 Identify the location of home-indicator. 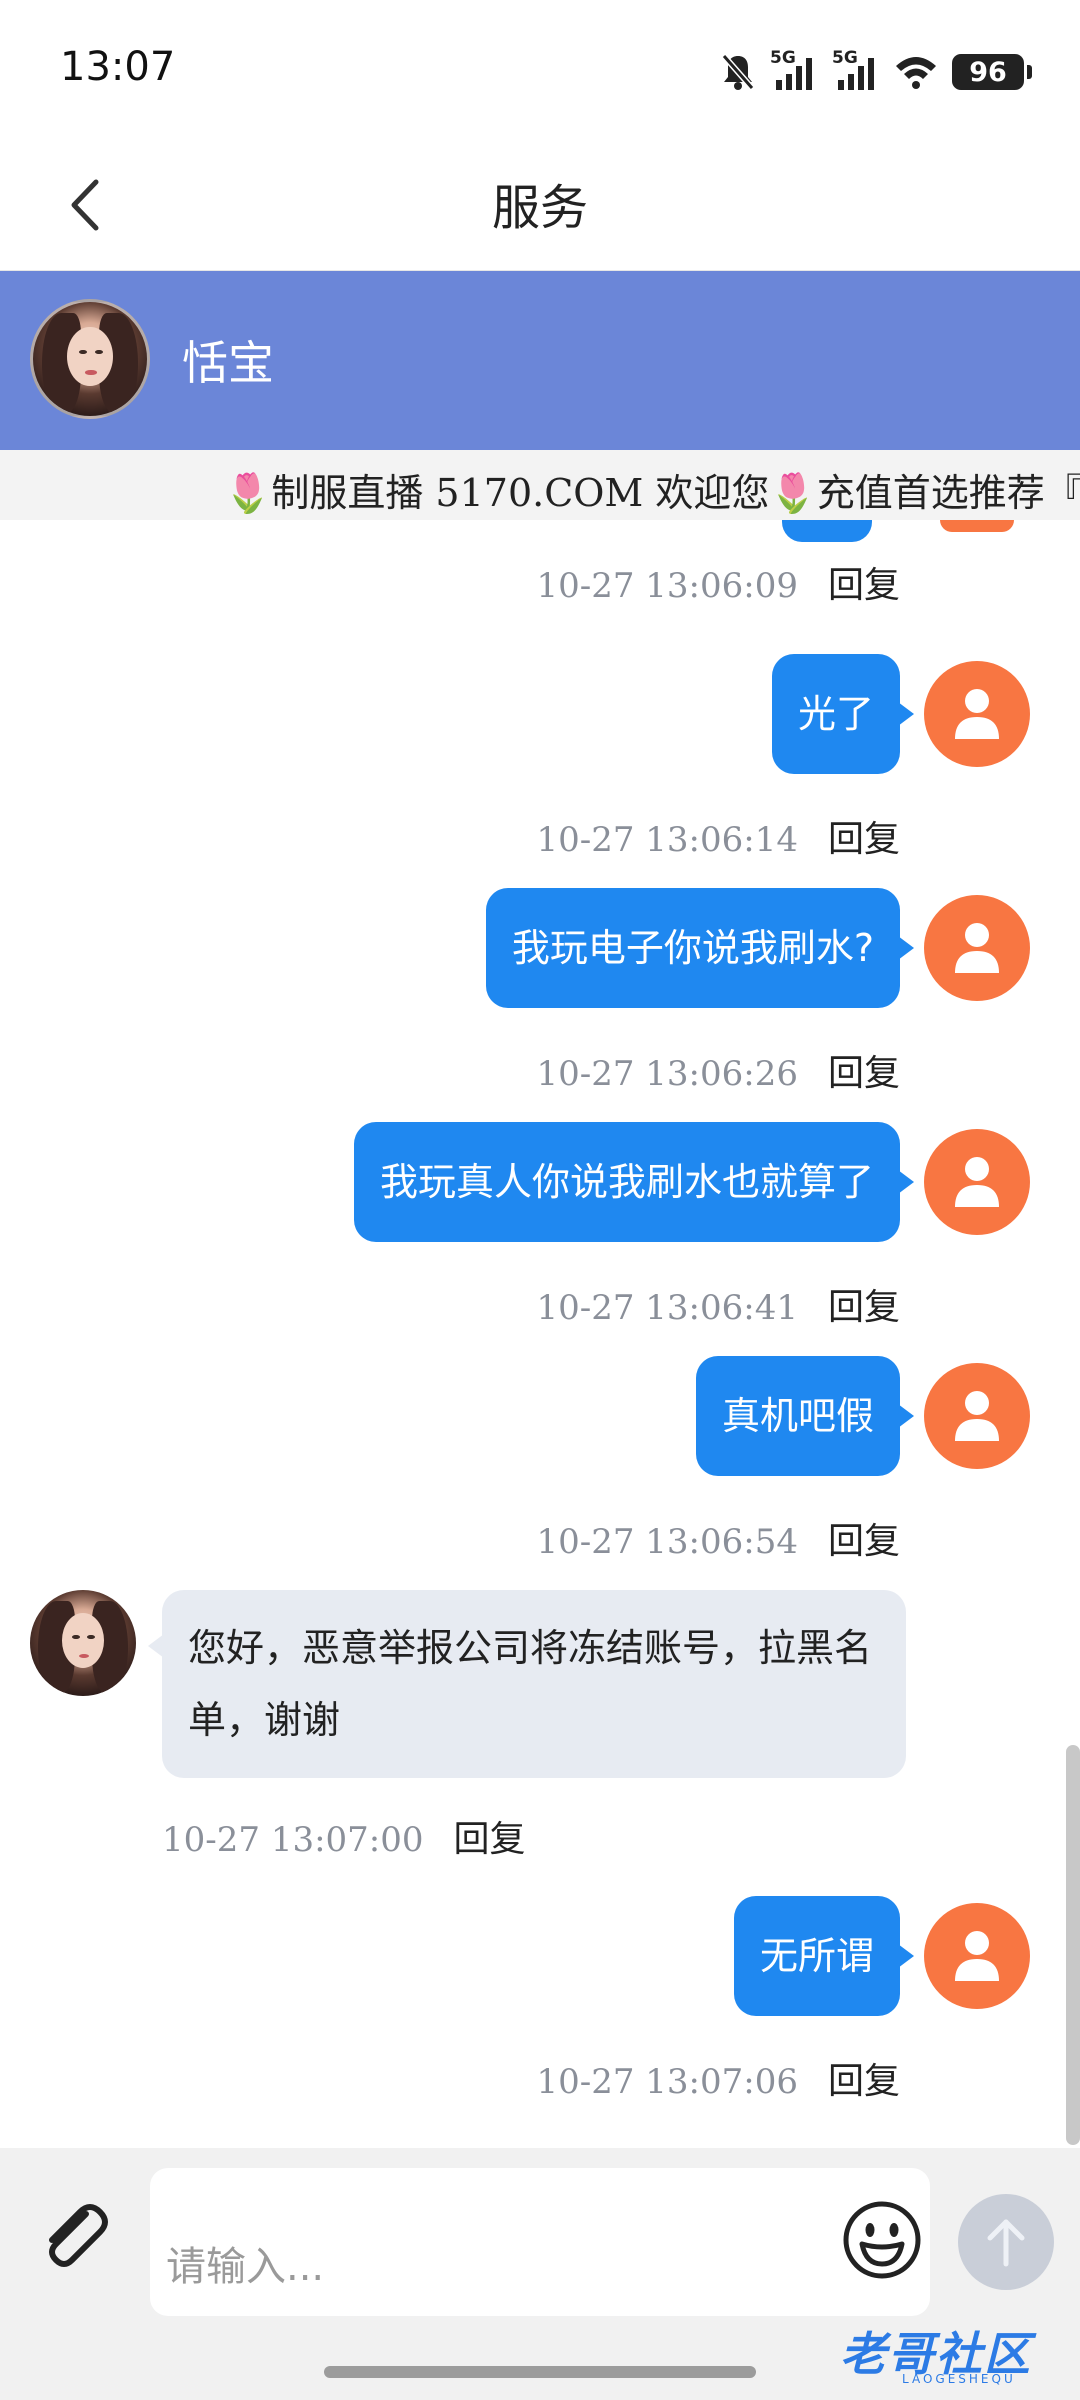
(540, 2372).